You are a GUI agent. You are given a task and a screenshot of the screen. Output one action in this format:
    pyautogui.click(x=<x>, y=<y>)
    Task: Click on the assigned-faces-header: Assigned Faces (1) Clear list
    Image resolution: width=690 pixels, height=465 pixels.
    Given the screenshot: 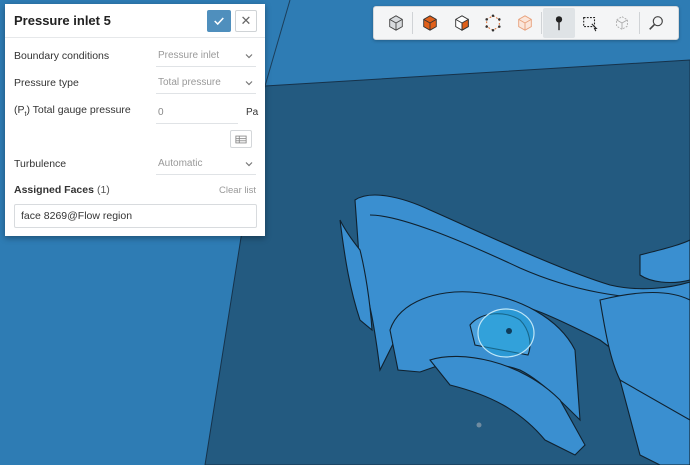 What is the action you would take?
    pyautogui.click(x=135, y=190)
    